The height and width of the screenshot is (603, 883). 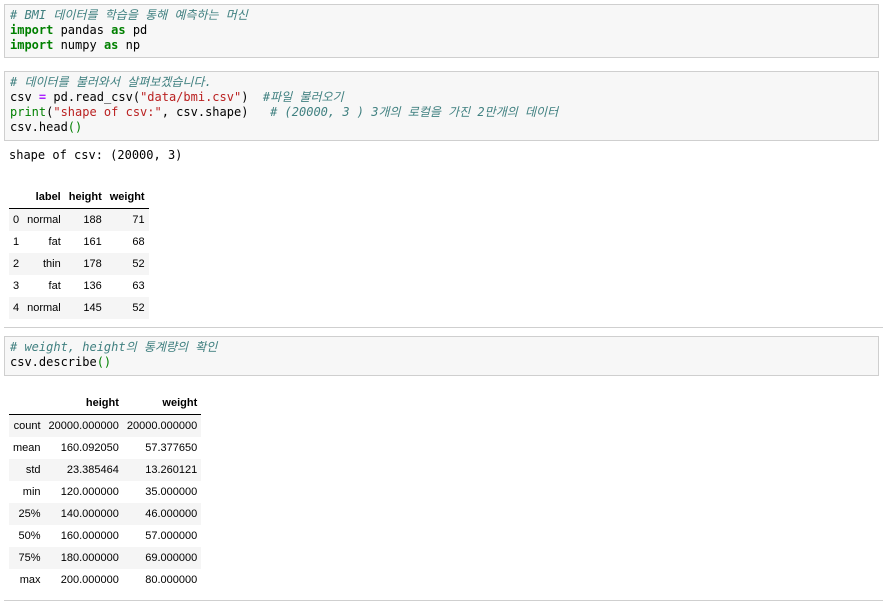 I want to click on table-header-row: height weight, so click(x=105, y=403).